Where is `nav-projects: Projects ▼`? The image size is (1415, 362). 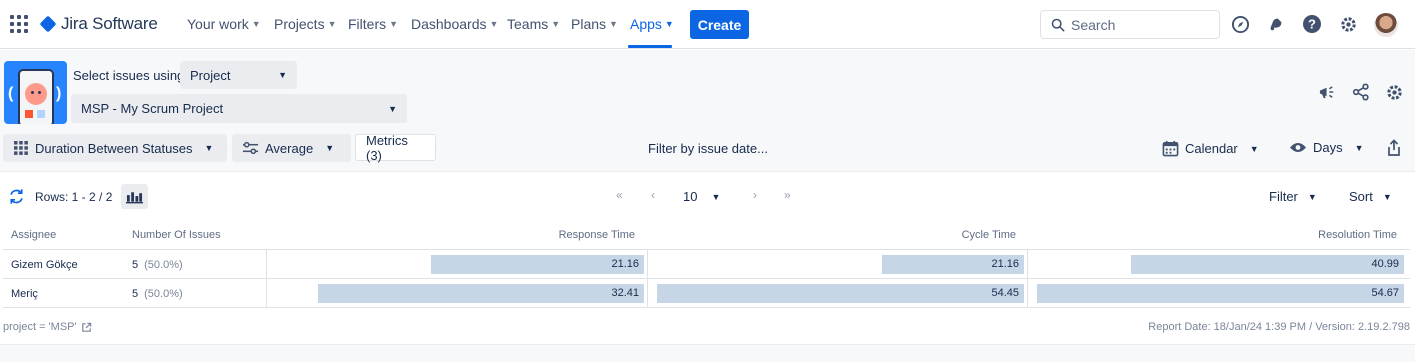
nav-projects: Projects ▼ is located at coordinates (305, 24).